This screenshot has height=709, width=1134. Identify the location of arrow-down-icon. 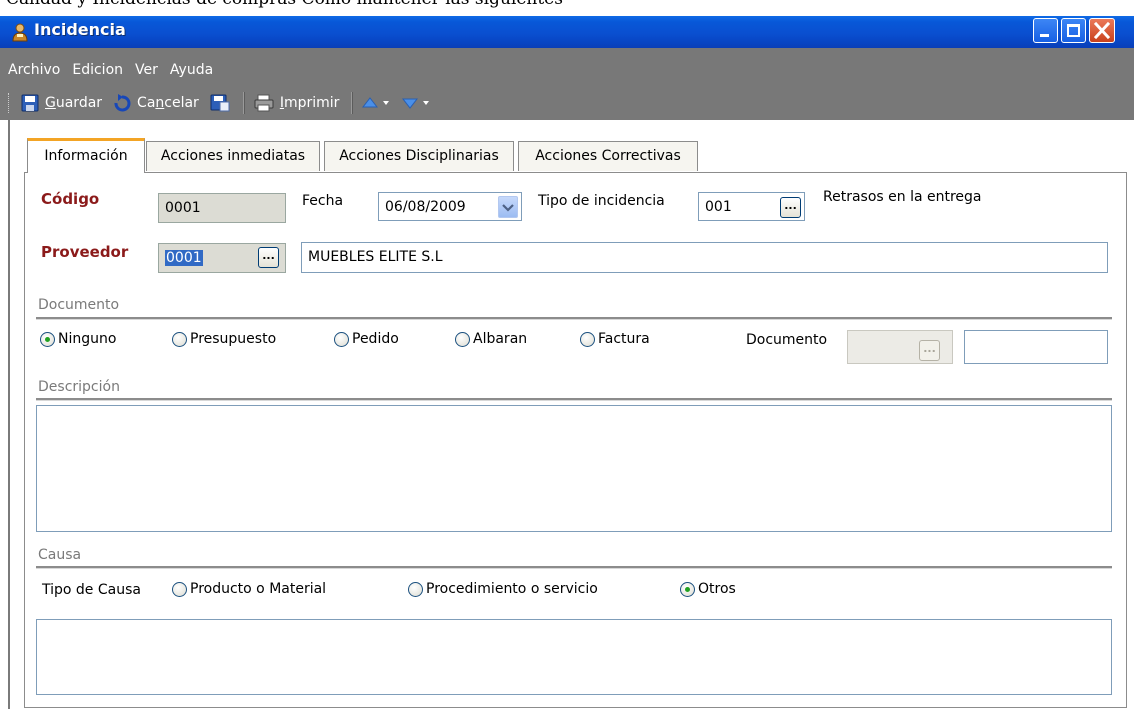
(410, 103).